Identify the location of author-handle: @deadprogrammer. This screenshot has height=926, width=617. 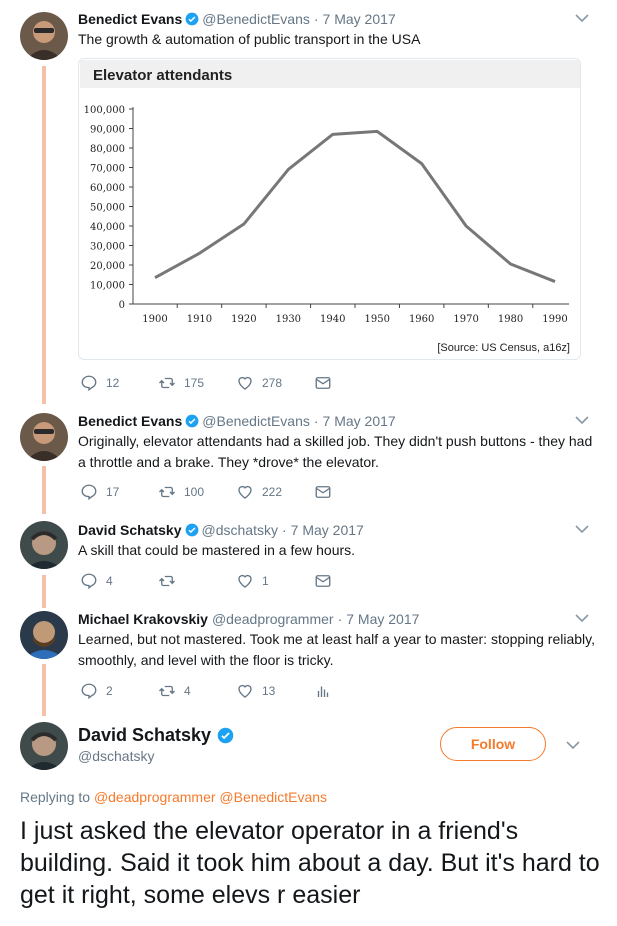
(273, 619).